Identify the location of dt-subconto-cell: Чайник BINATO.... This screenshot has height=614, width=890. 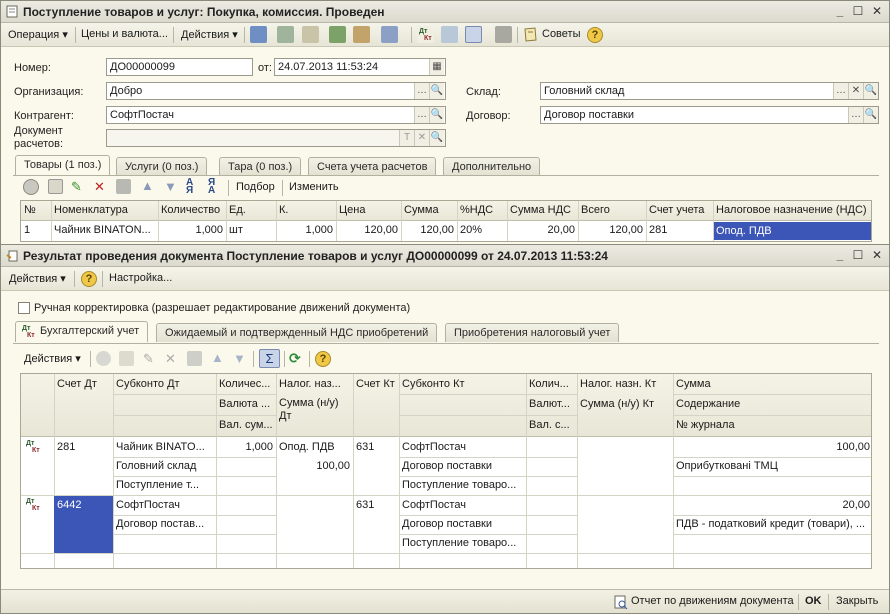
(164, 447).